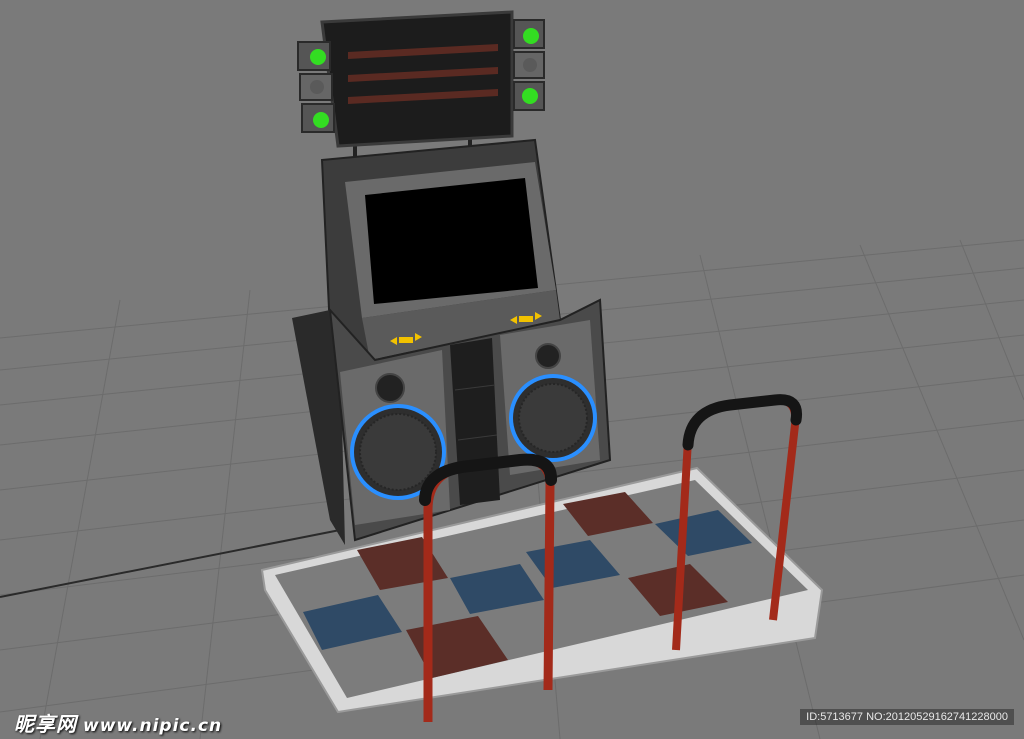 The image size is (1024, 739). What do you see at coordinates (451, 241) in the screenshot?
I see `monitor-screen` at bounding box center [451, 241].